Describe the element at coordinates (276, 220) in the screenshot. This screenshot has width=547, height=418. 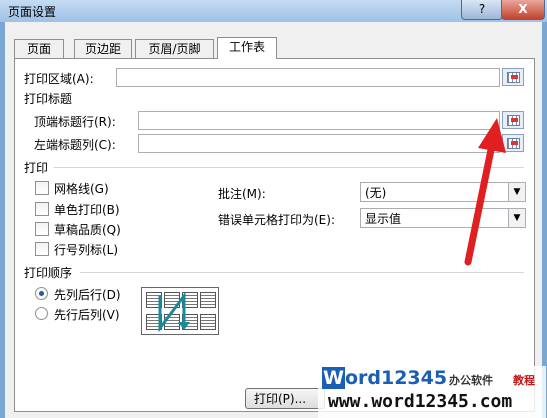
I see `cell-errors-label: 错误单元格打印为(E):` at that location.